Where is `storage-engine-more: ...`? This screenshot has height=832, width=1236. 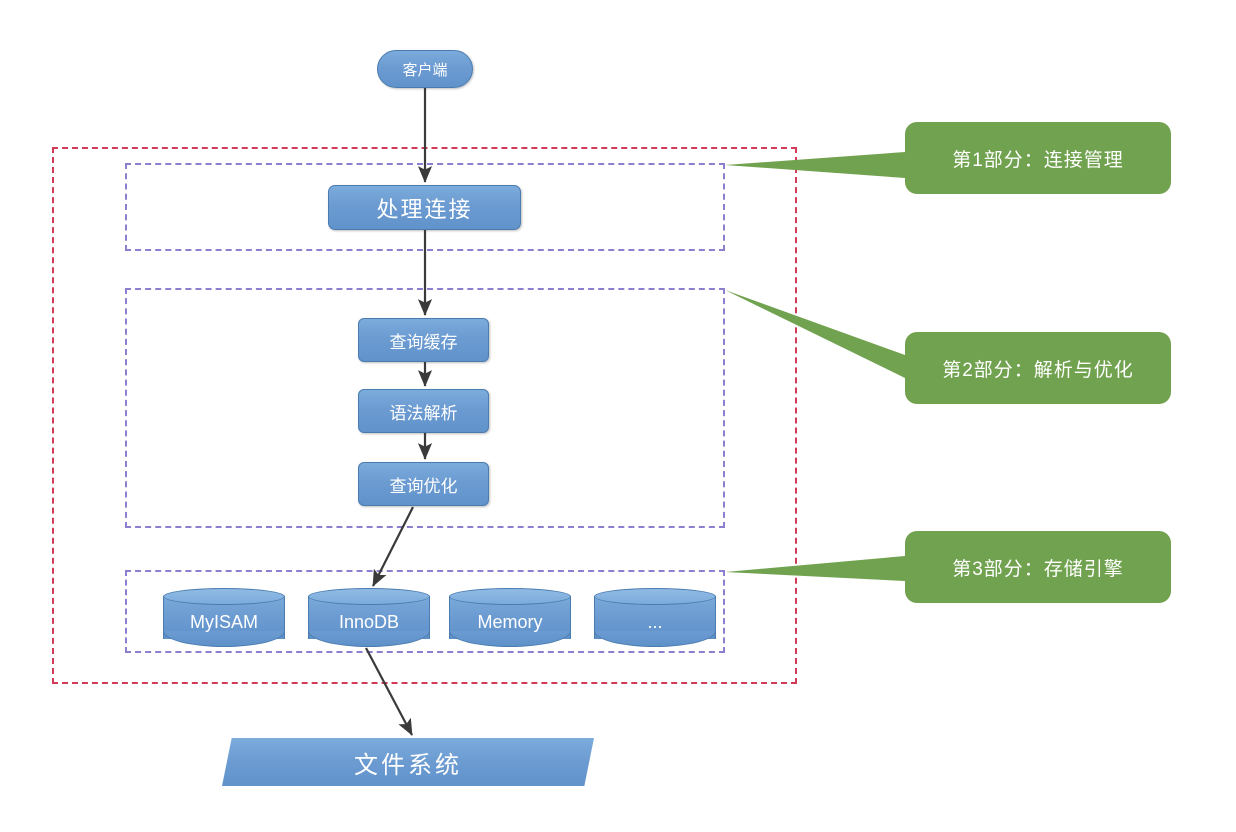
storage-engine-more: ... is located at coordinates (655, 617).